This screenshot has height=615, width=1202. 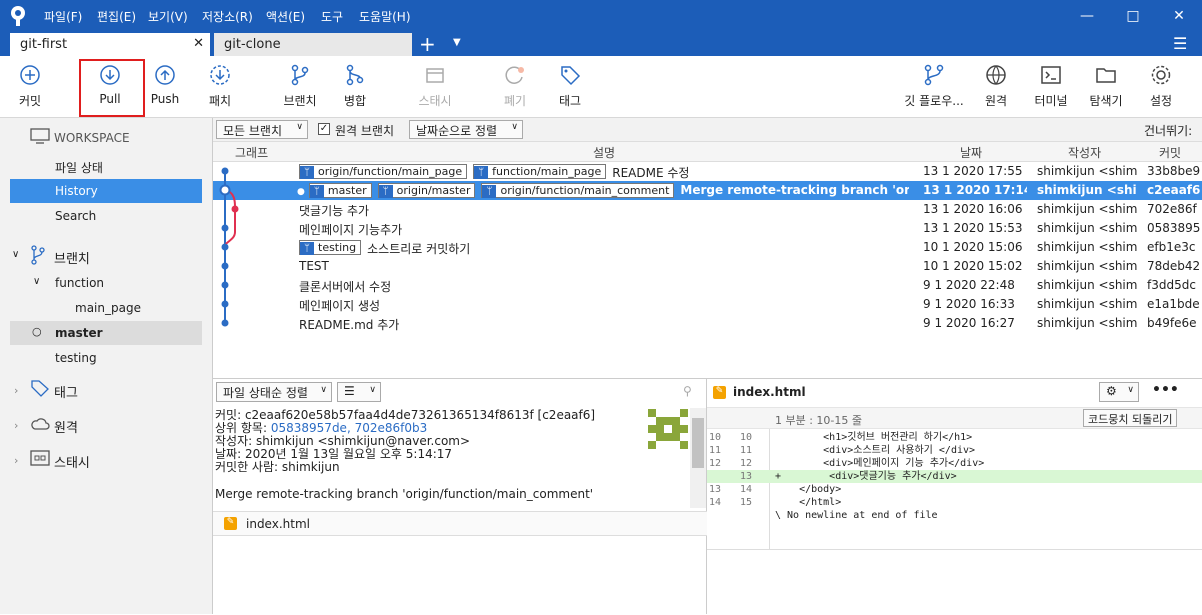 What do you see at coordinates (1179, 16) in the screenshot?
I see `close-button: ✕` at bounding box center [1179, 16].